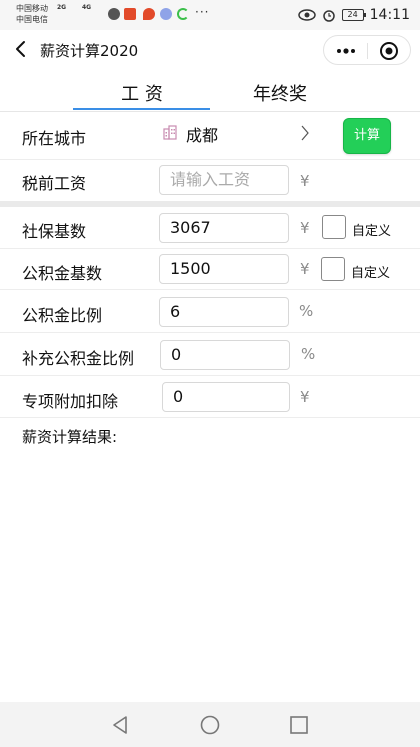 This screenshot has height=747, width=420. I want to click on notification-icon, so click(114, 14).